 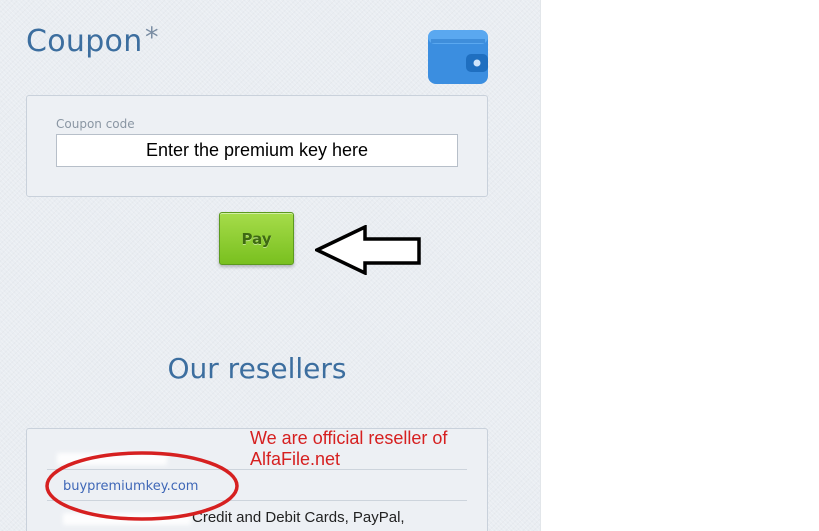 What do you see at coordinates (349, 438) in the screenshot?
I see `reseller-note-line1: We are official reseller of` at bounding box center [349, 438].